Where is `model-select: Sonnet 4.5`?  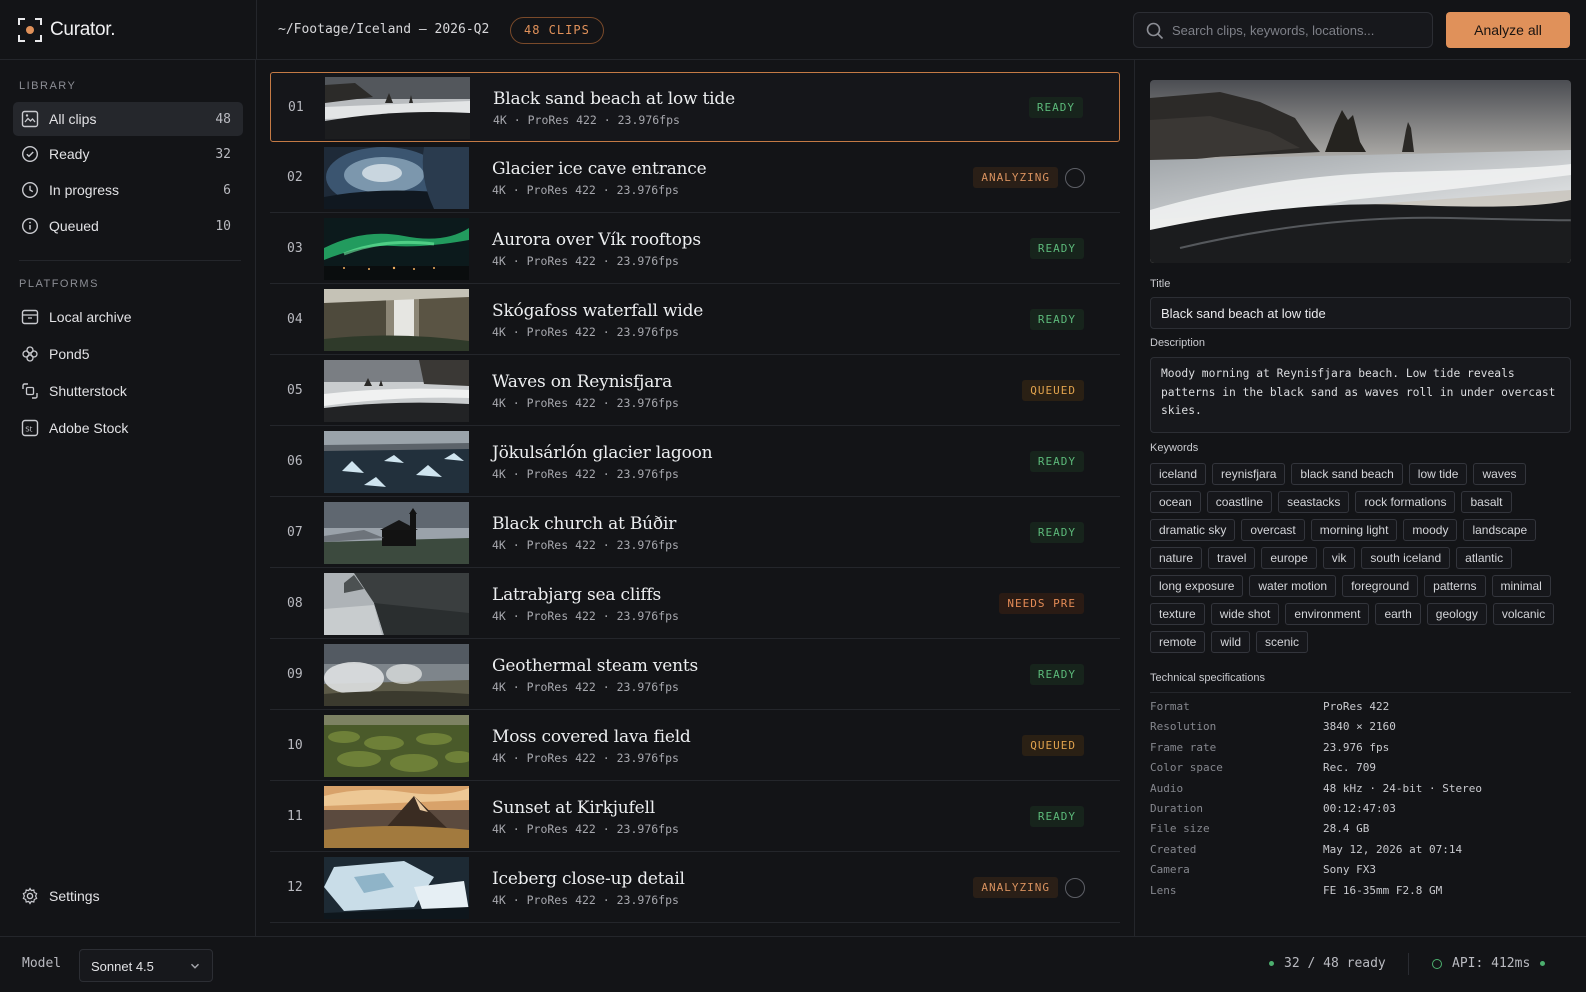
model-select: Sonnet 4.5 is located at coordinates (146, 965).